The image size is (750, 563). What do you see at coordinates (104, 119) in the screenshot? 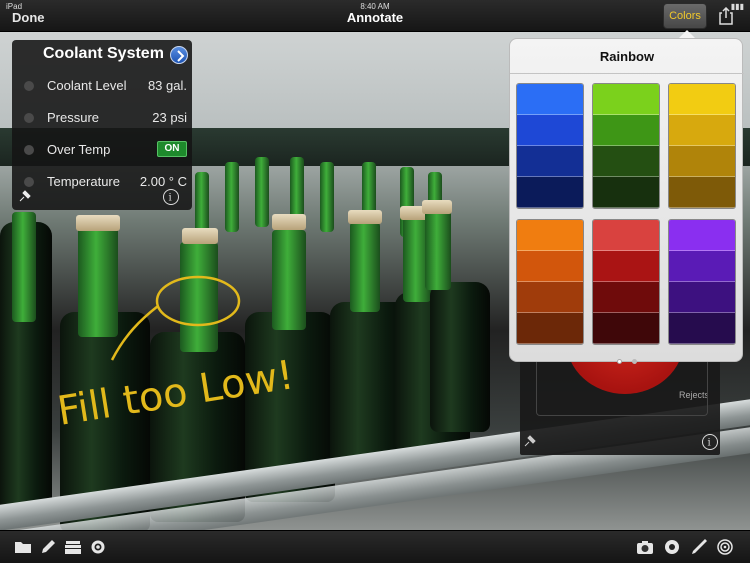
I see `row-pressure: Pressure 23 psi` at bounding box center [104, 119].